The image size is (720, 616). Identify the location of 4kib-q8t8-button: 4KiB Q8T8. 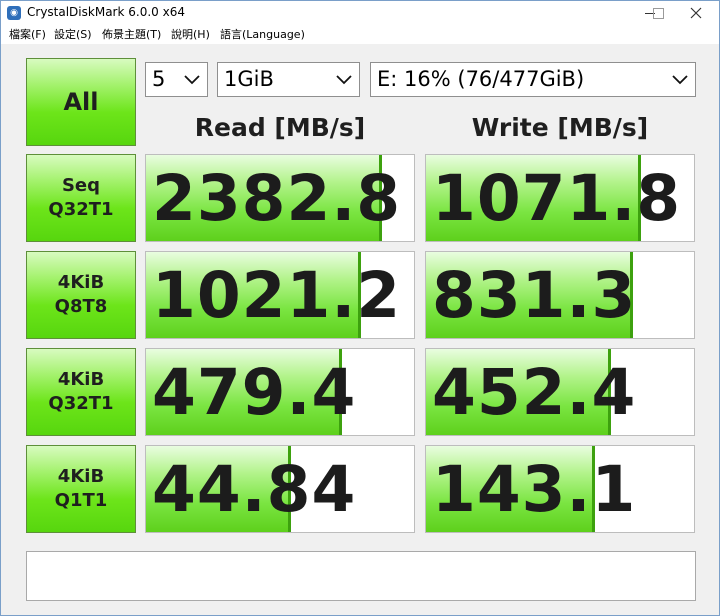
(81, 295).